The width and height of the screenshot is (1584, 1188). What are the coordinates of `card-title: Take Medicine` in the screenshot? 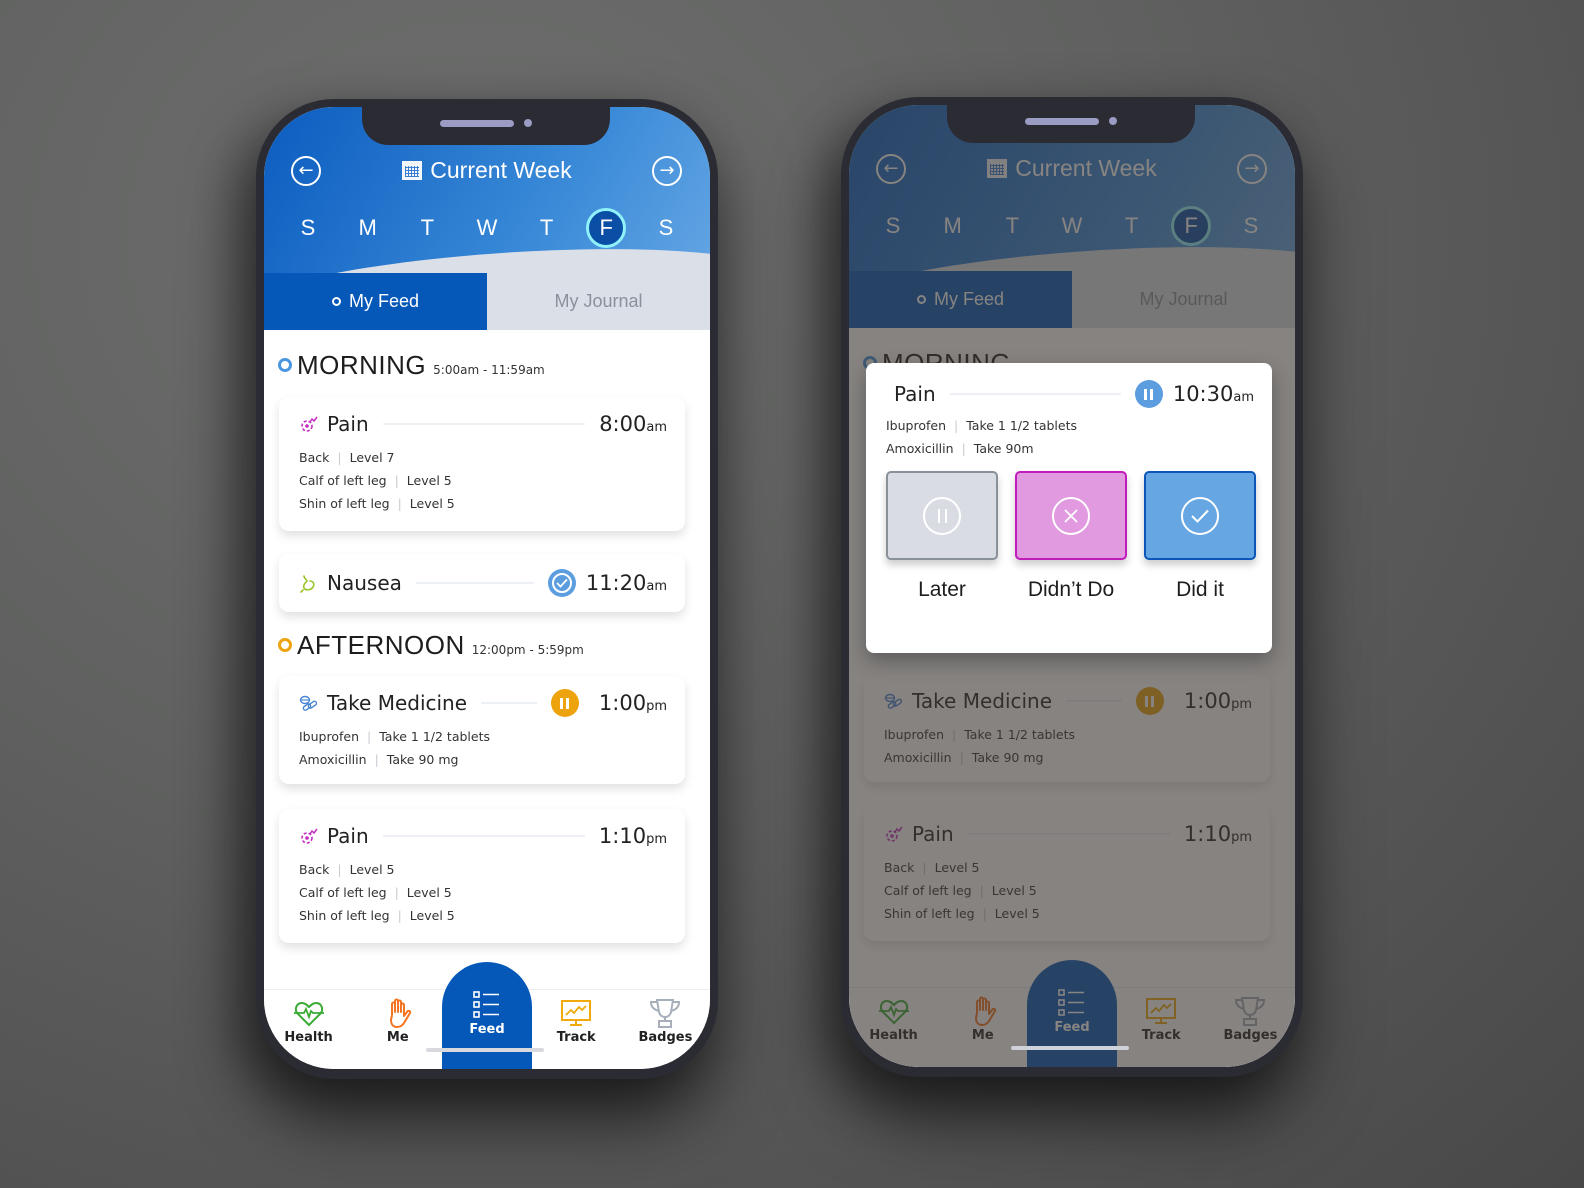 It's located at (397, 703).